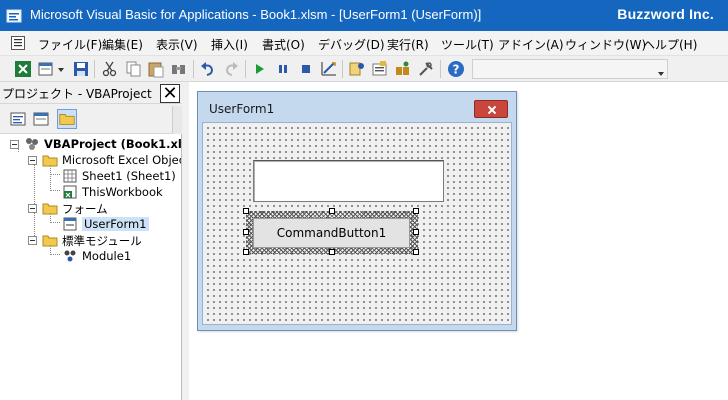 The image size is (728, 400). What do you see at coordinates (531, 44) in the screenshot?
I see `menu-addins: アドイン(A)` at bounding box center [531, 44].